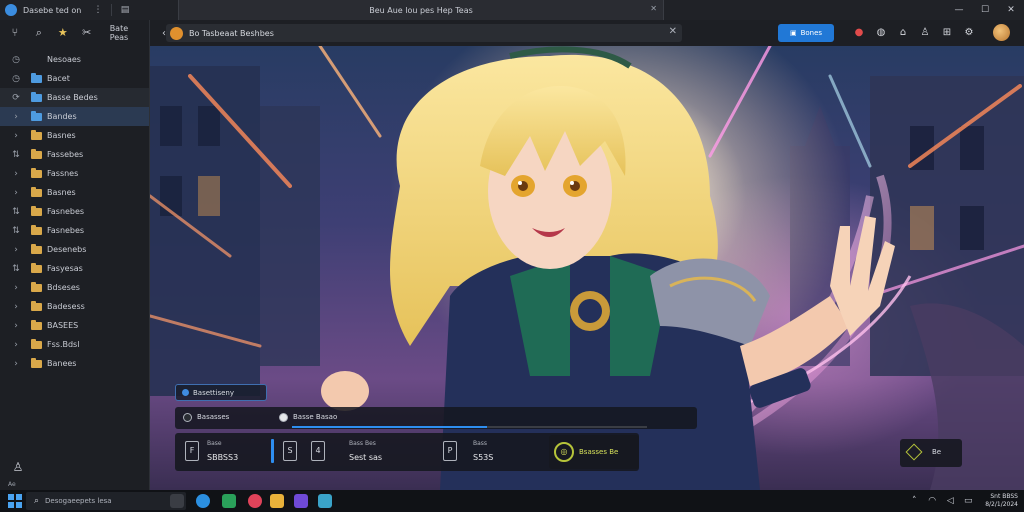 This screenshot has width=1024, height=512. What do you see at coordinates (223, 452) in the screenshot?
I see `stat-base: F Base SBBSS3` at bounding box center [223, 452].